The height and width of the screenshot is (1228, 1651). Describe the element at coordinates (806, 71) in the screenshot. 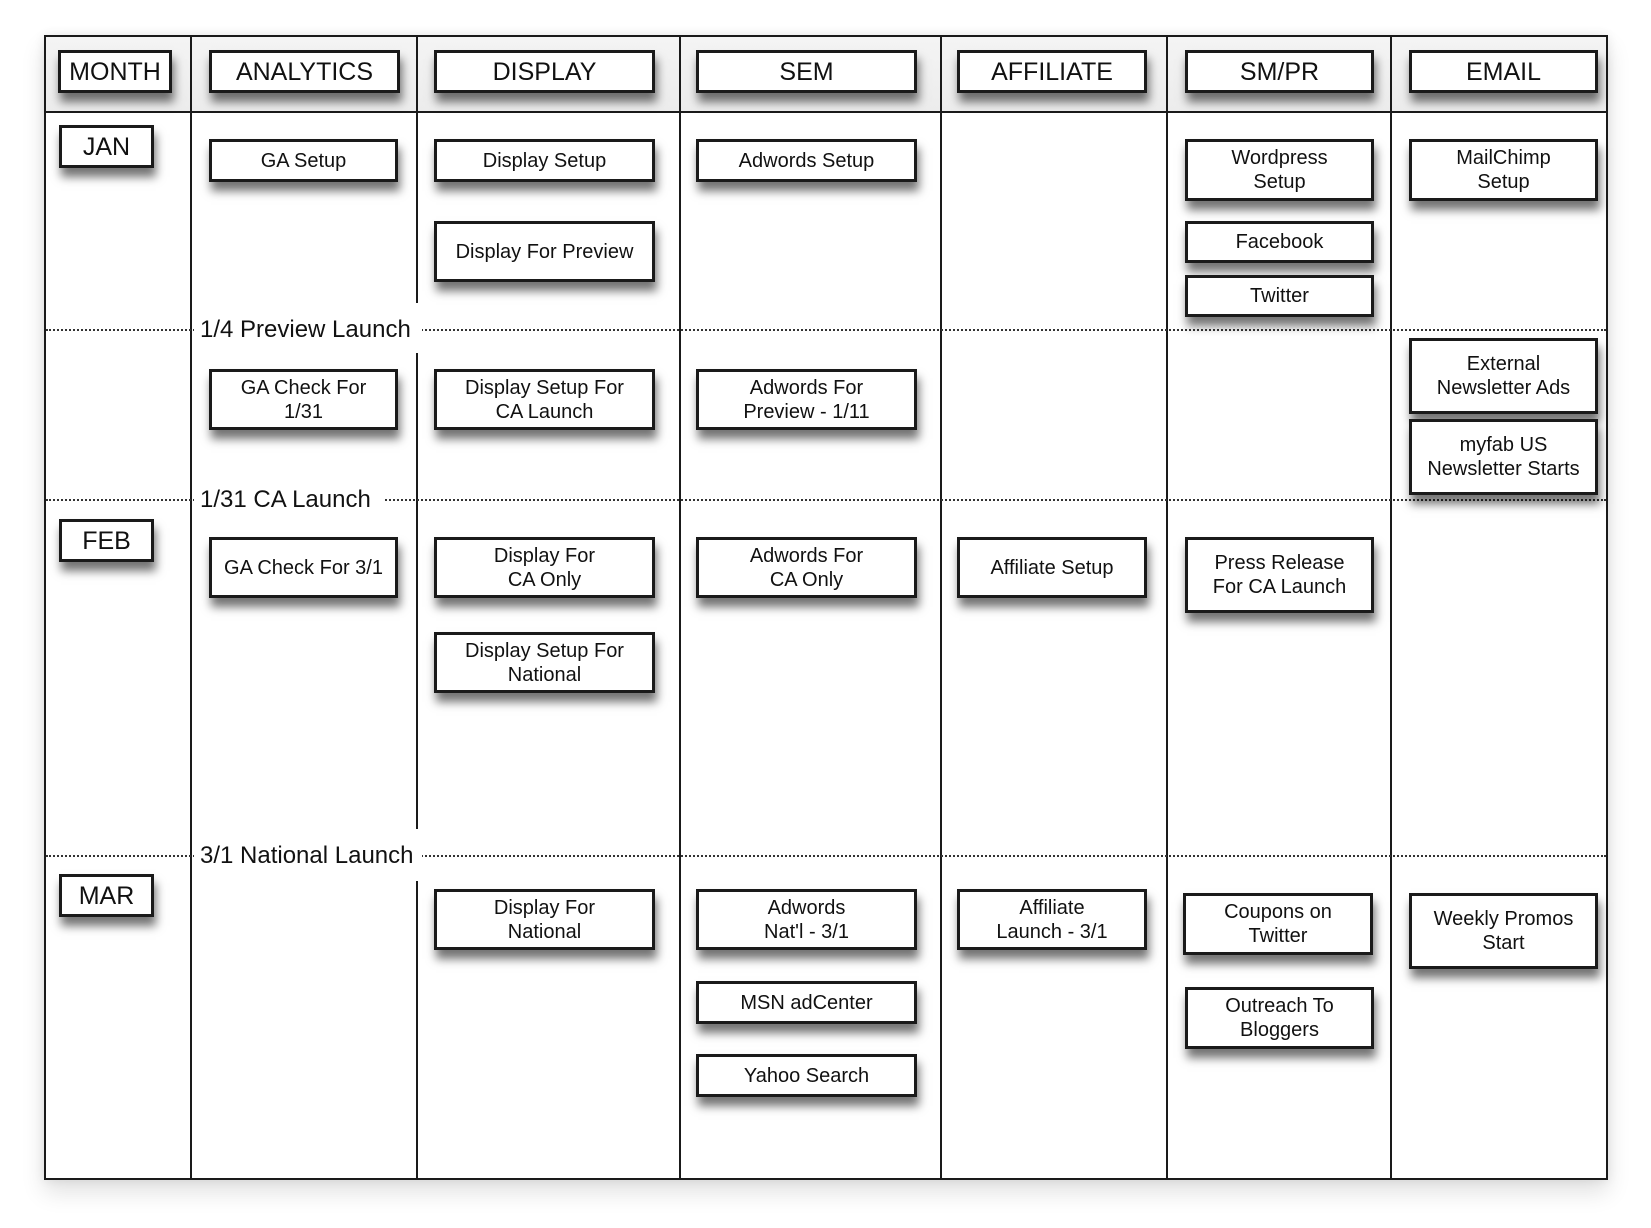

I see `header-sem: SEM` at that location.